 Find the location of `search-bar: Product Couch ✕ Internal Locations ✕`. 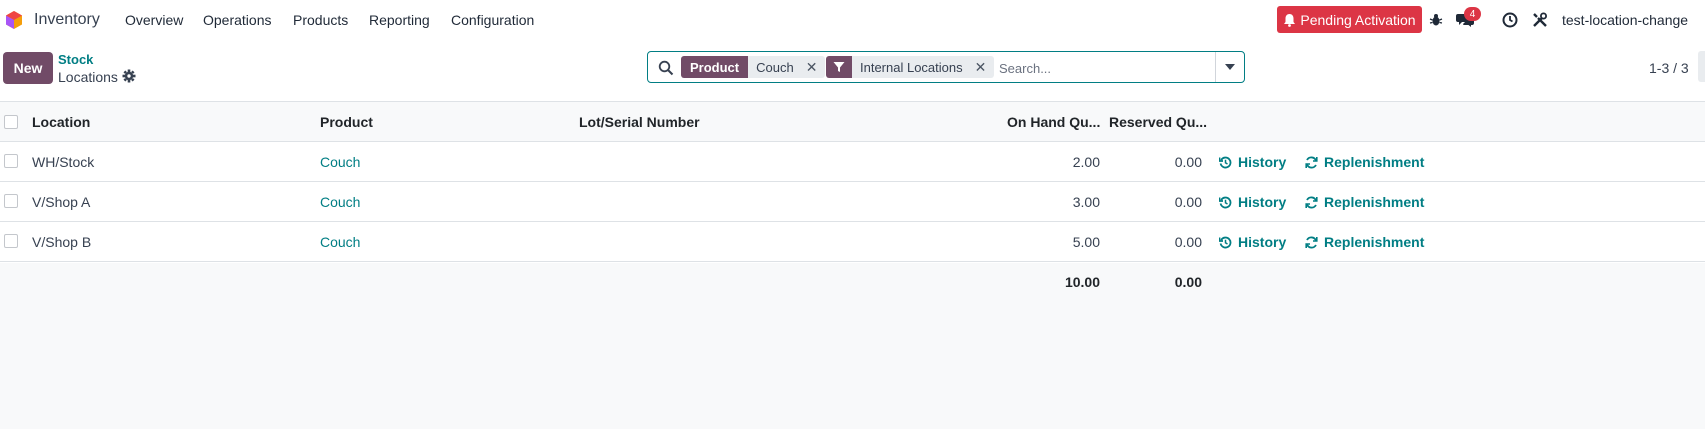

search-bar: Product Couch ✕ Internal Locations ✕ is located at coordinates (946, 67).